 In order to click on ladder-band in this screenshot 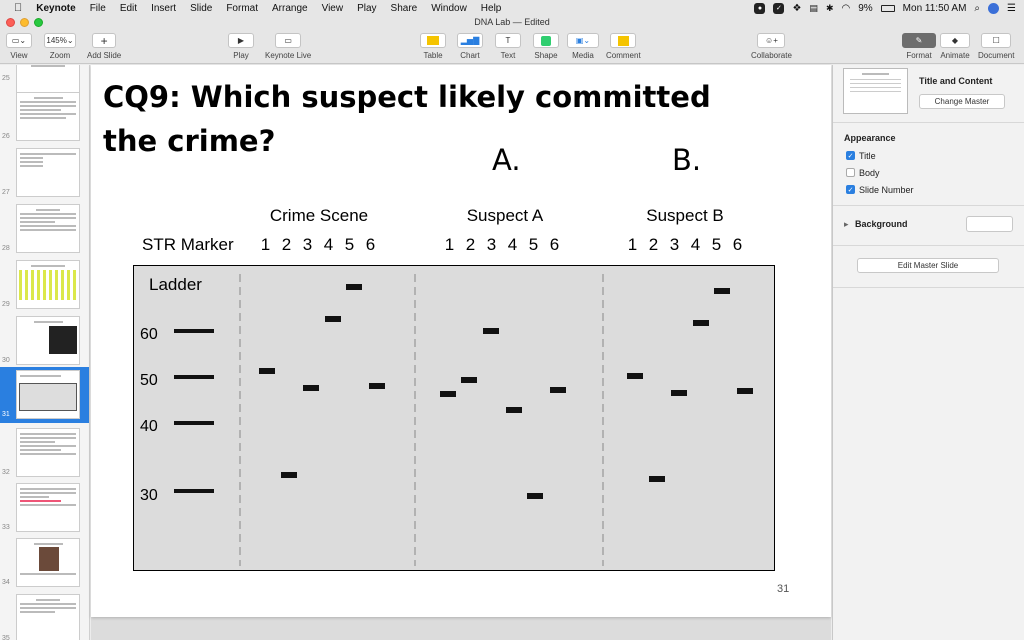, I will do `click(194, 331)`.